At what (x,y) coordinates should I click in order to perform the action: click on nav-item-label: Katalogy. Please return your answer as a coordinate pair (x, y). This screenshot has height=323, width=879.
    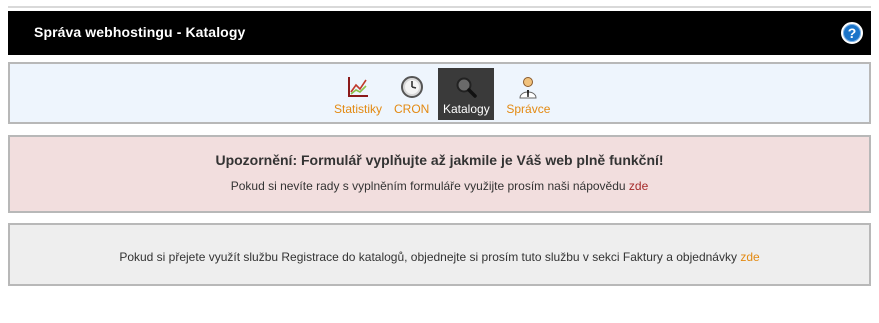
    Looking at the image, I should click on (466, 109).